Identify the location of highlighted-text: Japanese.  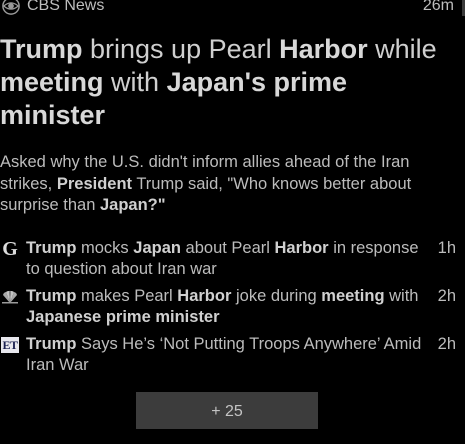
(64, 317).